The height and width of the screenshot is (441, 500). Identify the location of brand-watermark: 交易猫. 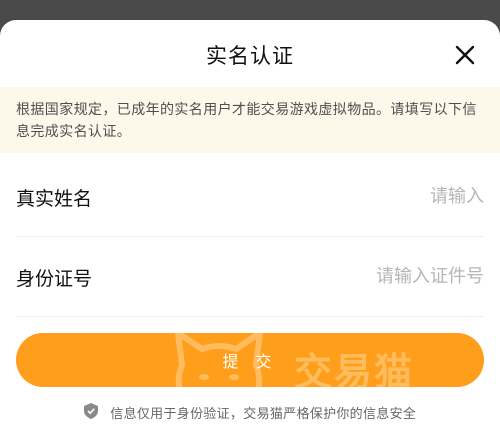
(324, 360).